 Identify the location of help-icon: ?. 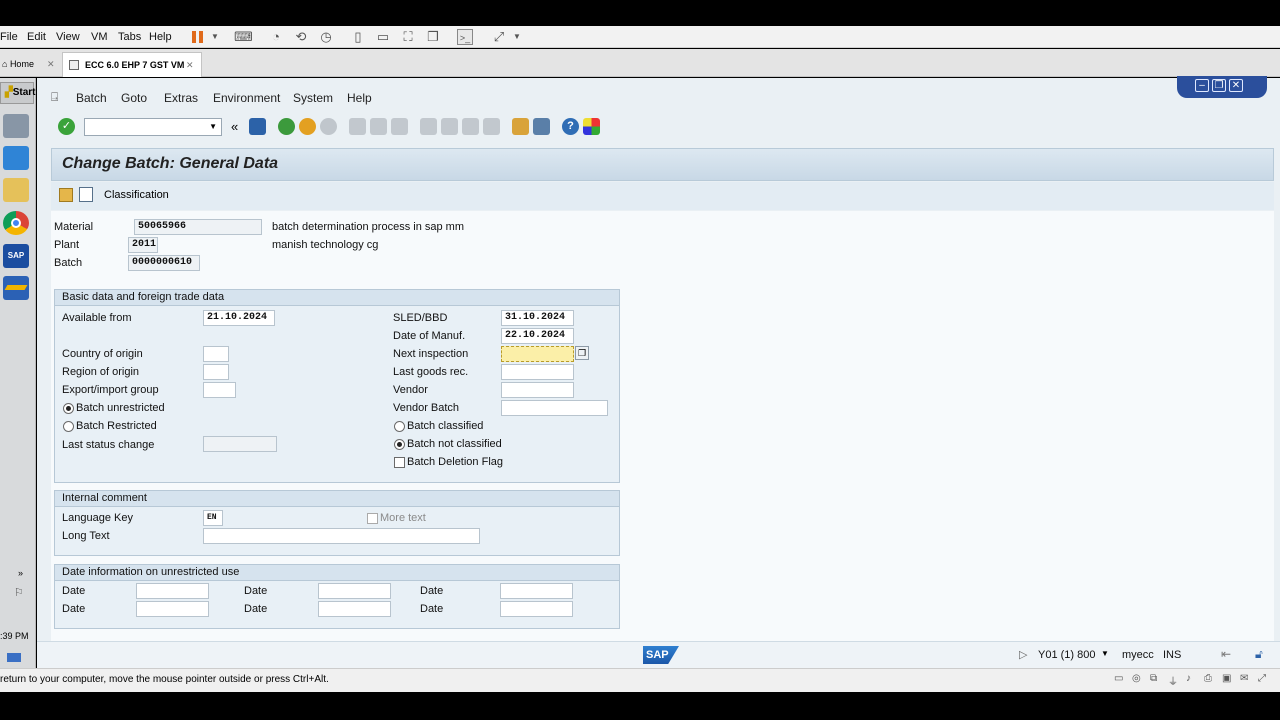
(570, 126).